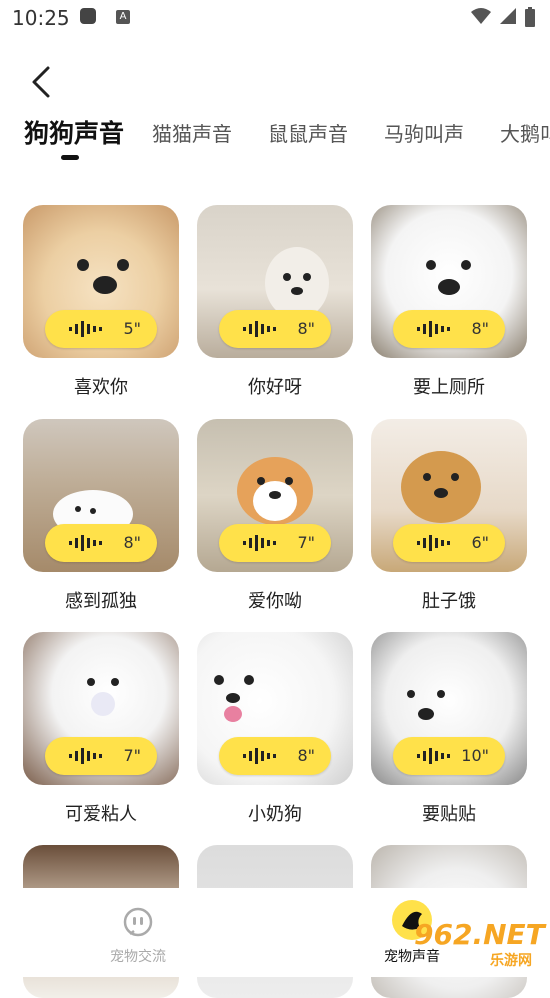 Image resolution: width=550 pixels, height=998 pixels. Describe the element at coordinates (70, 157) in the screenshot. I see `active-tab-indicator` at that location.